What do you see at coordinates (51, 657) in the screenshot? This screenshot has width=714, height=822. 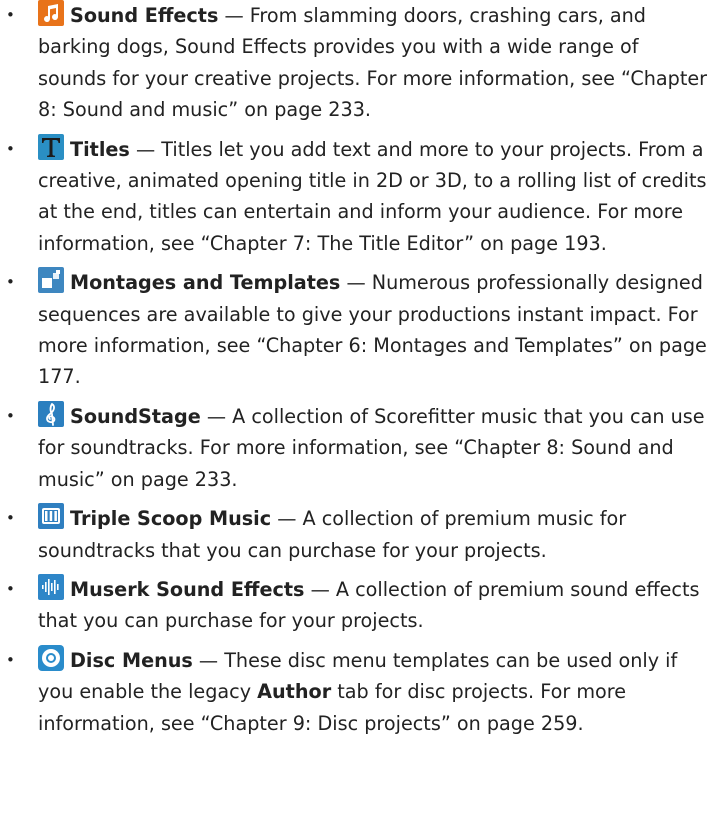 I see `disc-icon` at bounding box center [51, 657].